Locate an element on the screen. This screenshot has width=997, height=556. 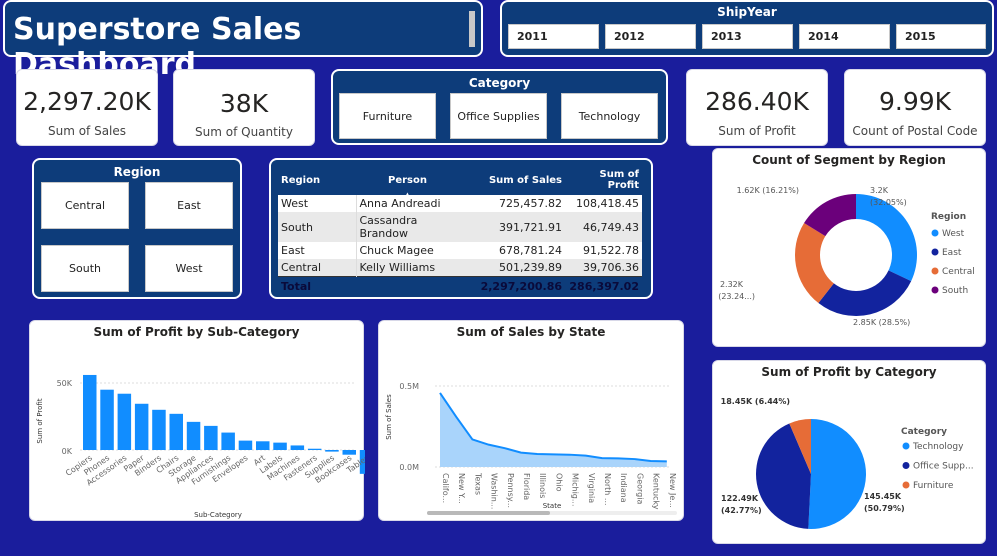
bar-accessories is located at coordinates (124, 421).